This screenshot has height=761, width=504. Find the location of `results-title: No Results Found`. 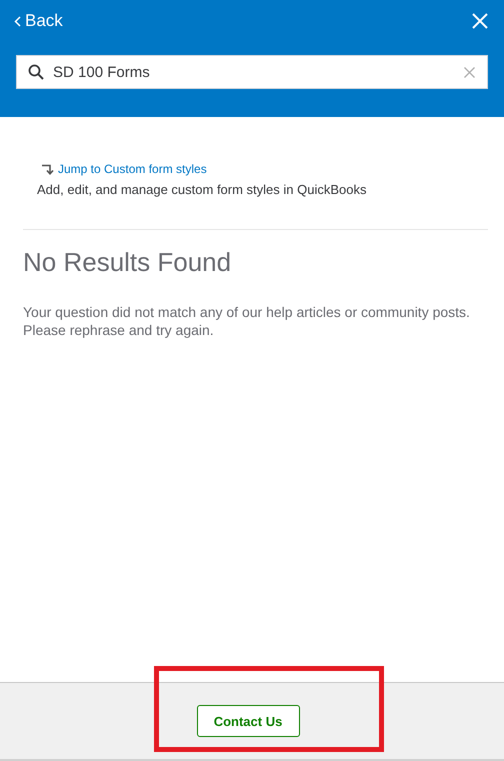

results-title: No Results Found is located at coordinates (127, 262).